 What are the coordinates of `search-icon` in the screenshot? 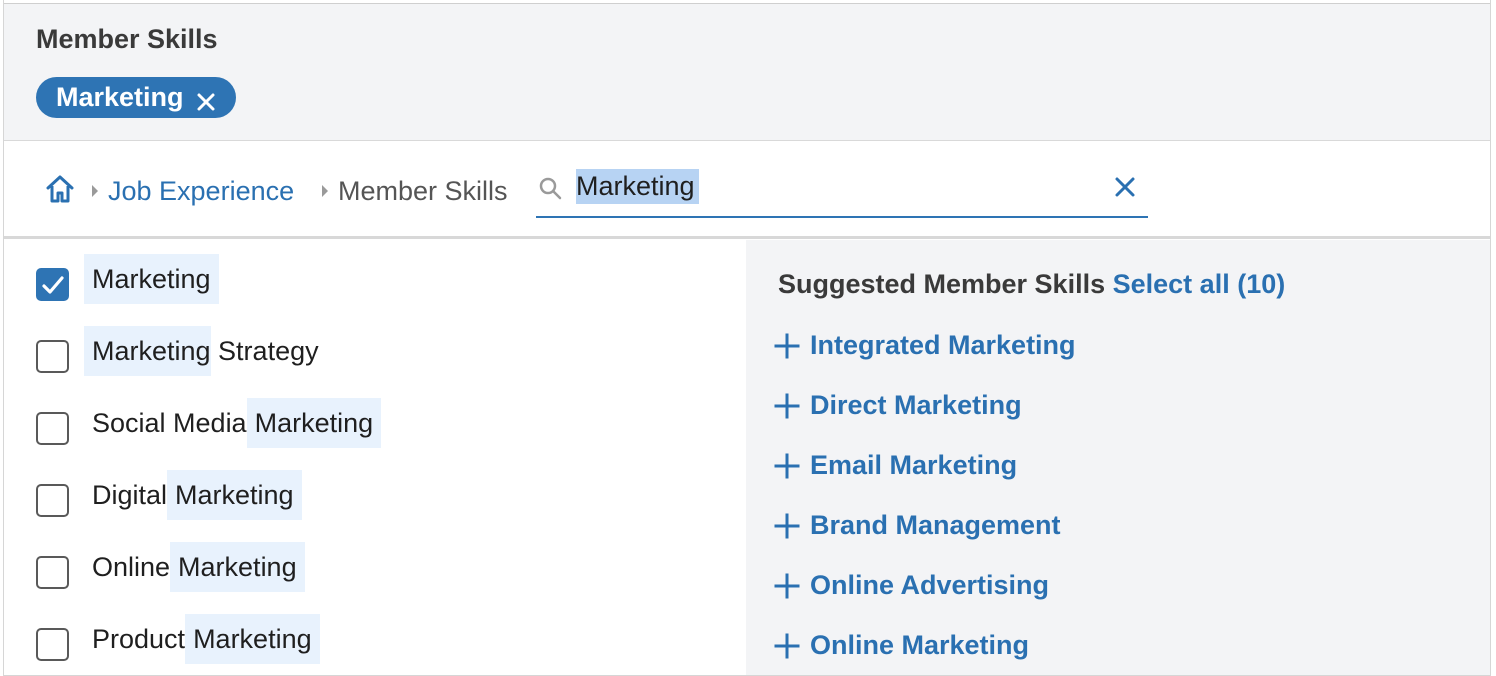 It's located at (551, 189).